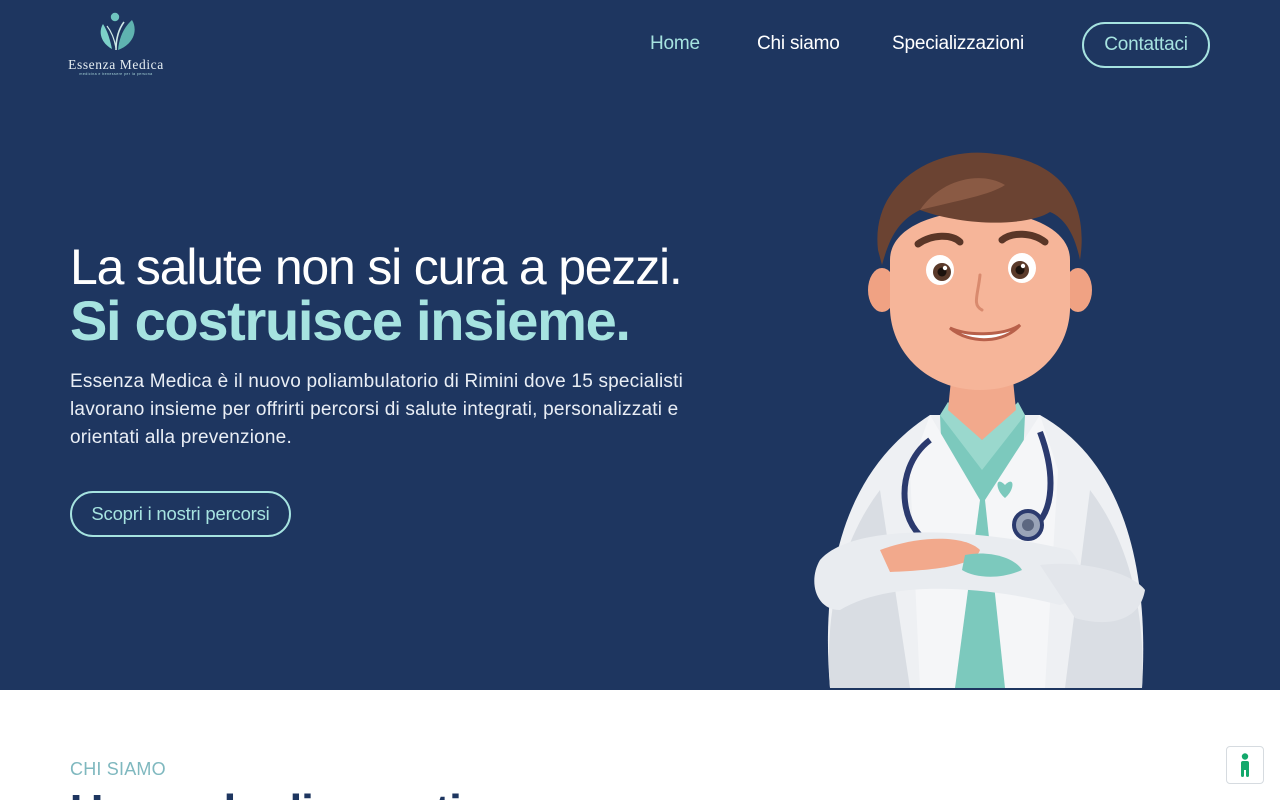 This screenshot has width=1280, height=800. Describe the element at coordinates (118, 769) in the screenshot. I see `section-eyebrow: CHI SIAMO` at that location.